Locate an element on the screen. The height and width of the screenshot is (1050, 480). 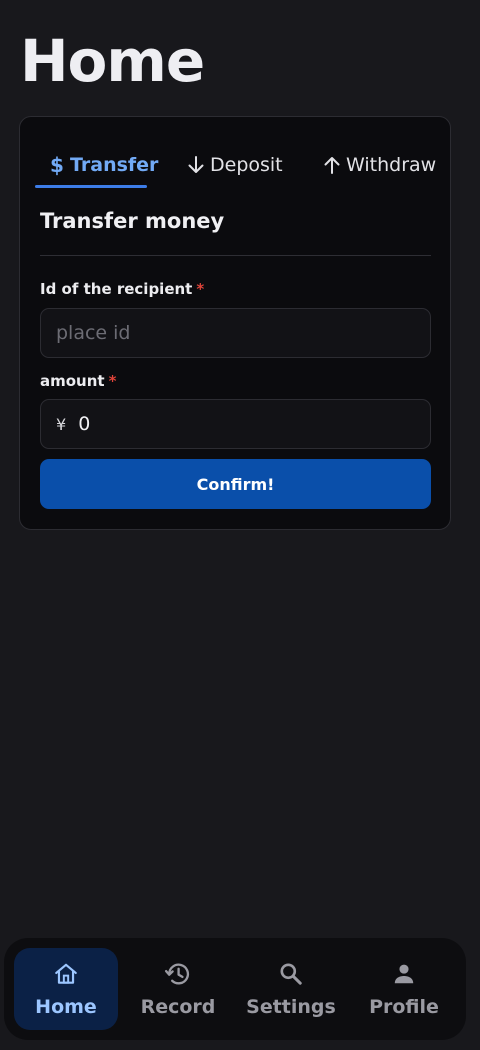
page-title: Home is located at coordinates (112, 61).